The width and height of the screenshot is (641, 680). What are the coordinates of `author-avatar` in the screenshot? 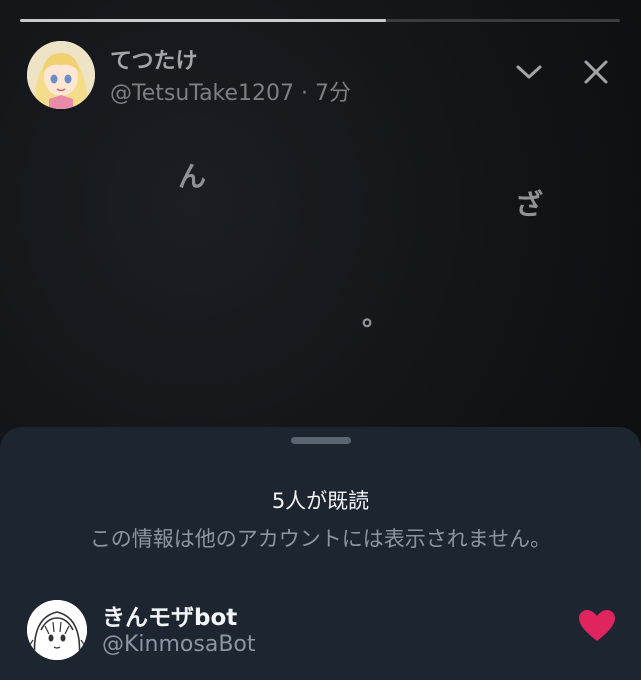 It's located at (61, 75).